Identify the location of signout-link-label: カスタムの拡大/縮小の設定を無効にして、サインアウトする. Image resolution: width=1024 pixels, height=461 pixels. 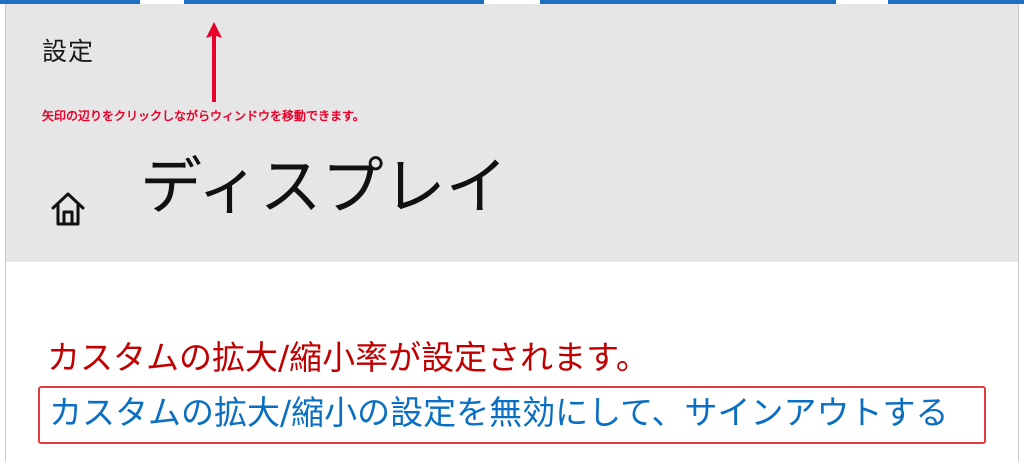
(499, 412).